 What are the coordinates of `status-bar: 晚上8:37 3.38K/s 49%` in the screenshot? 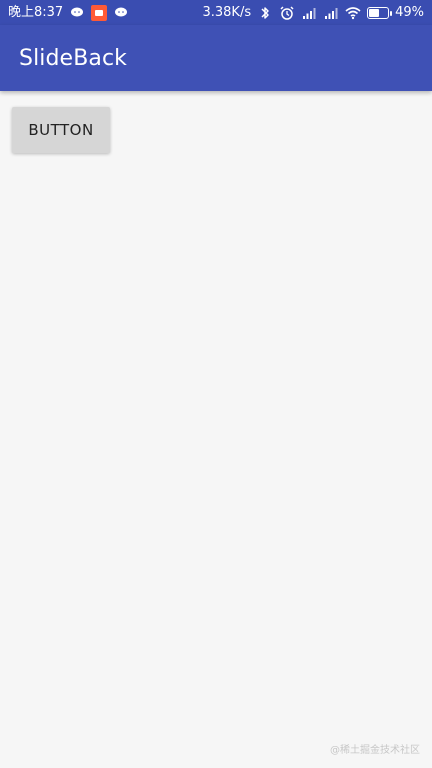 It's located at (216, 12).